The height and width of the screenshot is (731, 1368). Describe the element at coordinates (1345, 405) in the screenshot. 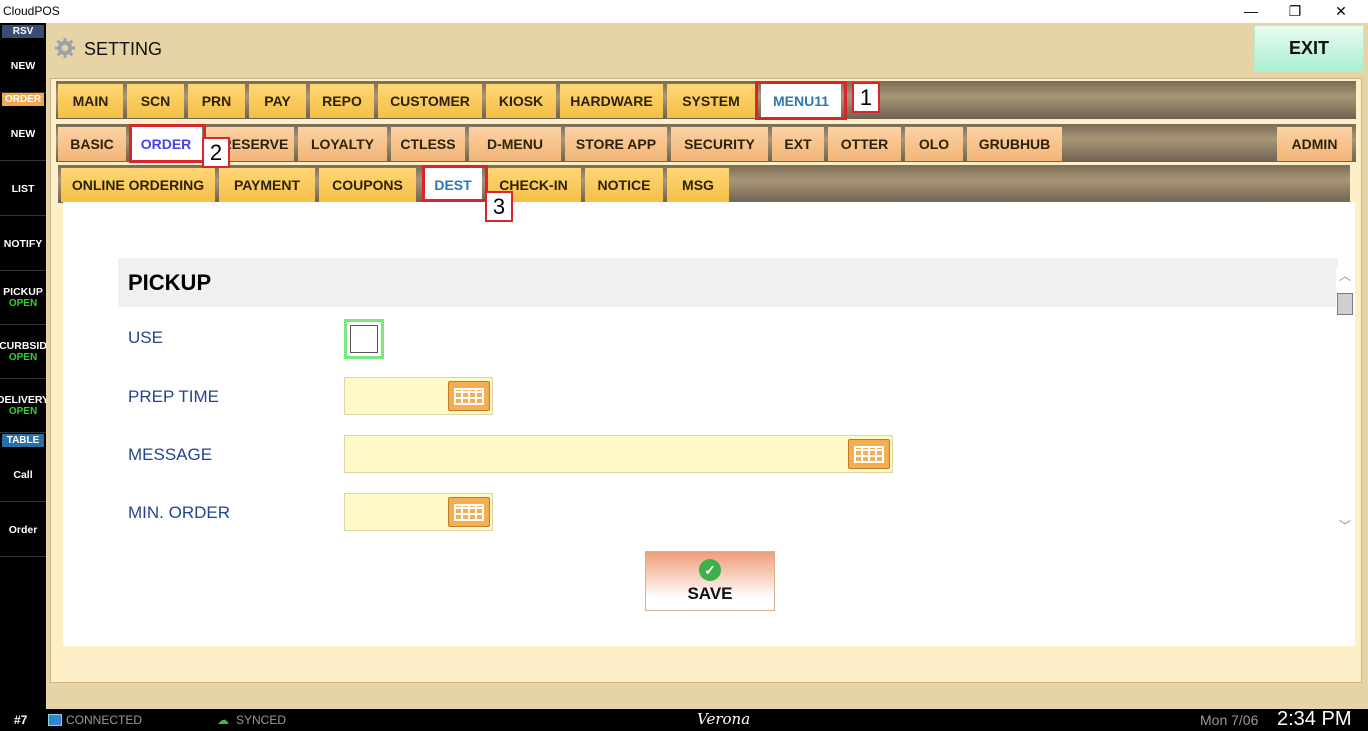

I see `scrollbar: ︿ ﹀` at that location.